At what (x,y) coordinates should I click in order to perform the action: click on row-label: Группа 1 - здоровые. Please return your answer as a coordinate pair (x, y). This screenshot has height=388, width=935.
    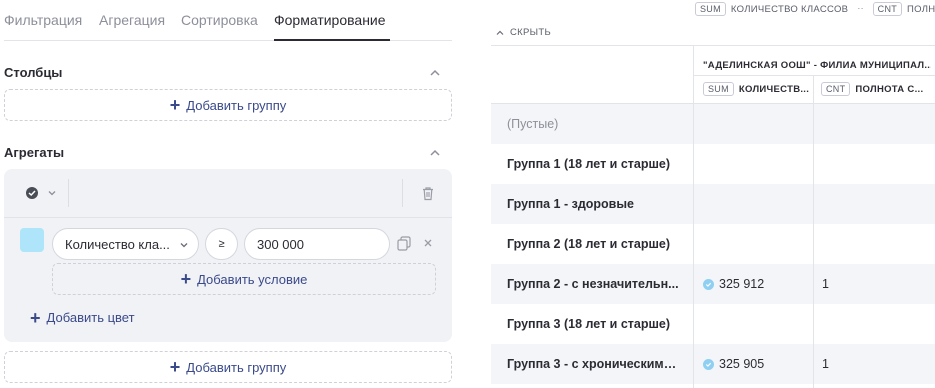
    Looking at the image, I should click on (570, 204).